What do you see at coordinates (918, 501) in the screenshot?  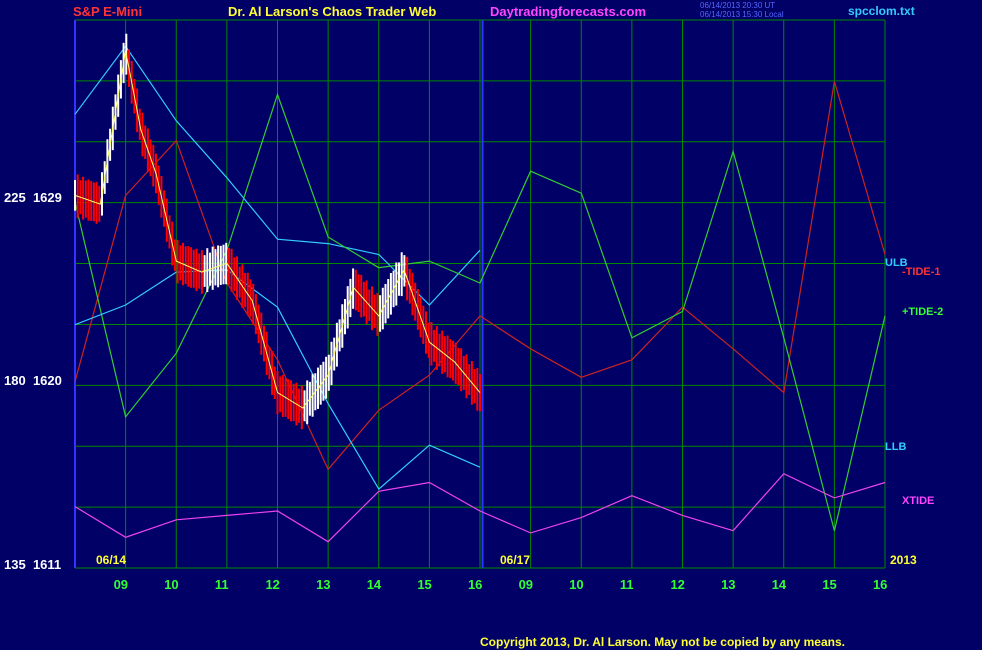 I see `xtide-label: XTIDE` at bounding box center [918, 501].